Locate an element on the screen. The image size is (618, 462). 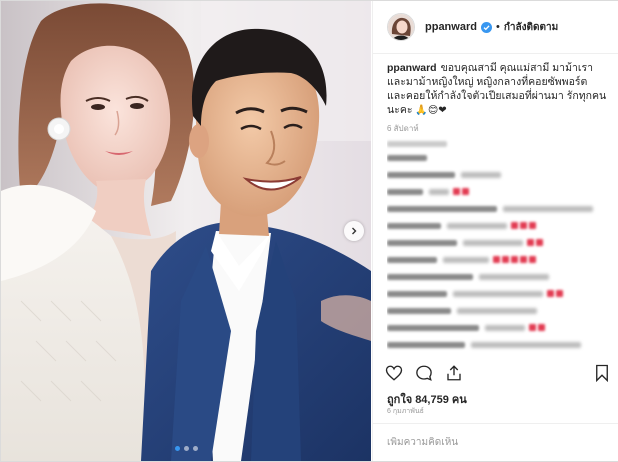
carousel-next-button is located at coordinates (354, 231).